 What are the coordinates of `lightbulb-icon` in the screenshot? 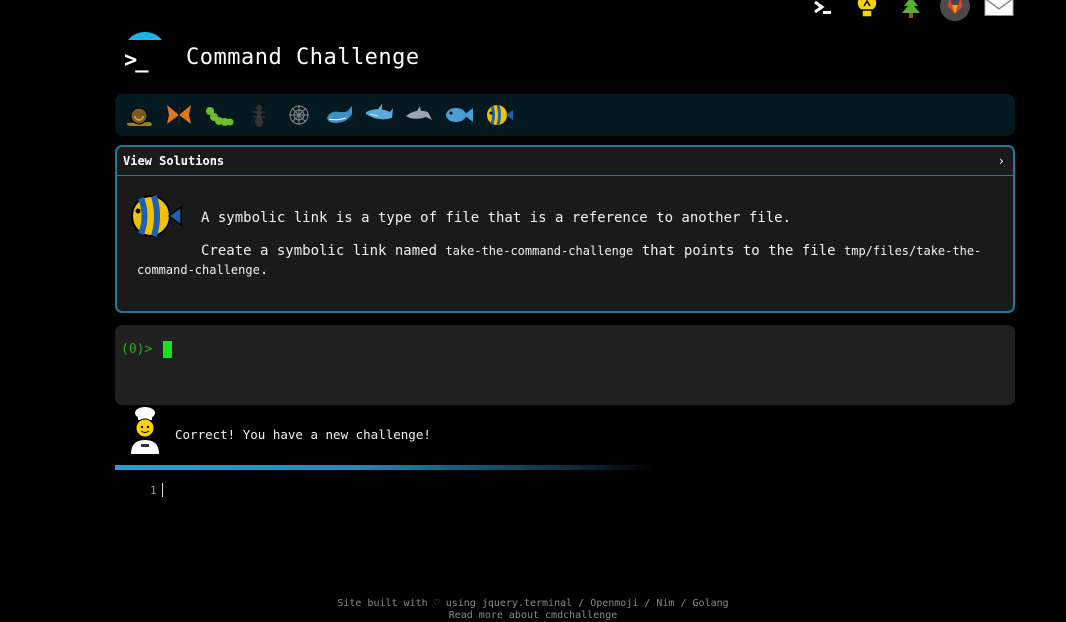 It's located at (867, 10).